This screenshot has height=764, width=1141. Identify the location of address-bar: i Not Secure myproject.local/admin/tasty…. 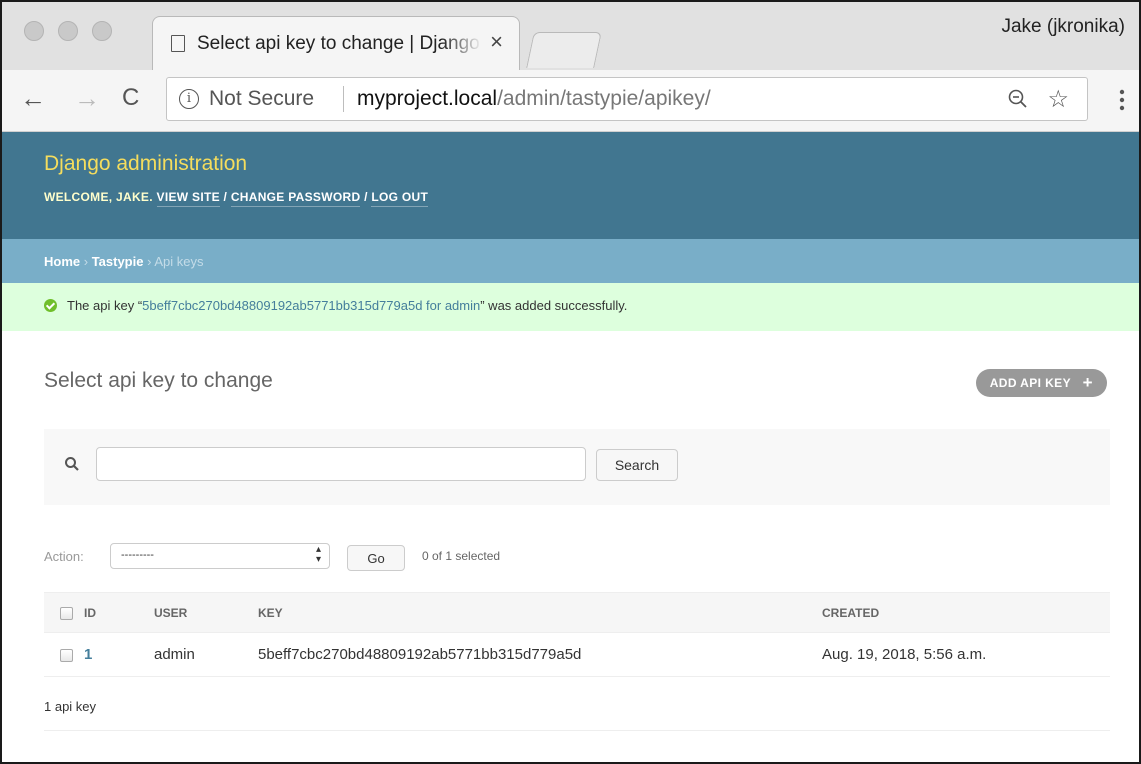
(627, 99).